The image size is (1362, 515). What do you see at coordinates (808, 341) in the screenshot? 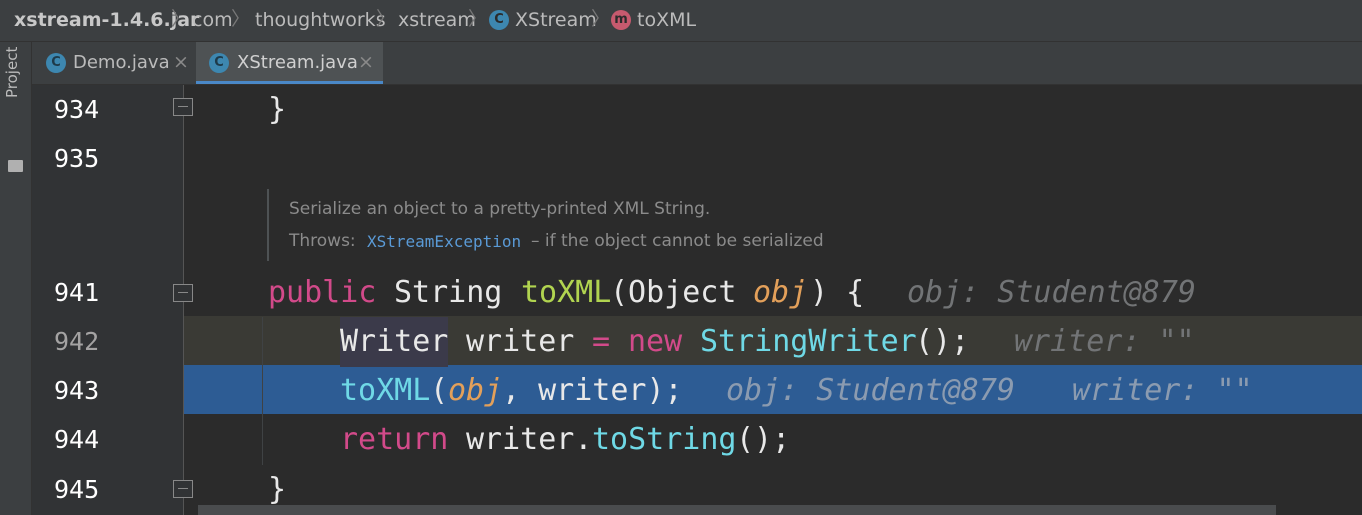
I see `code-token: StringWriter` at bounding box center [808, 341].